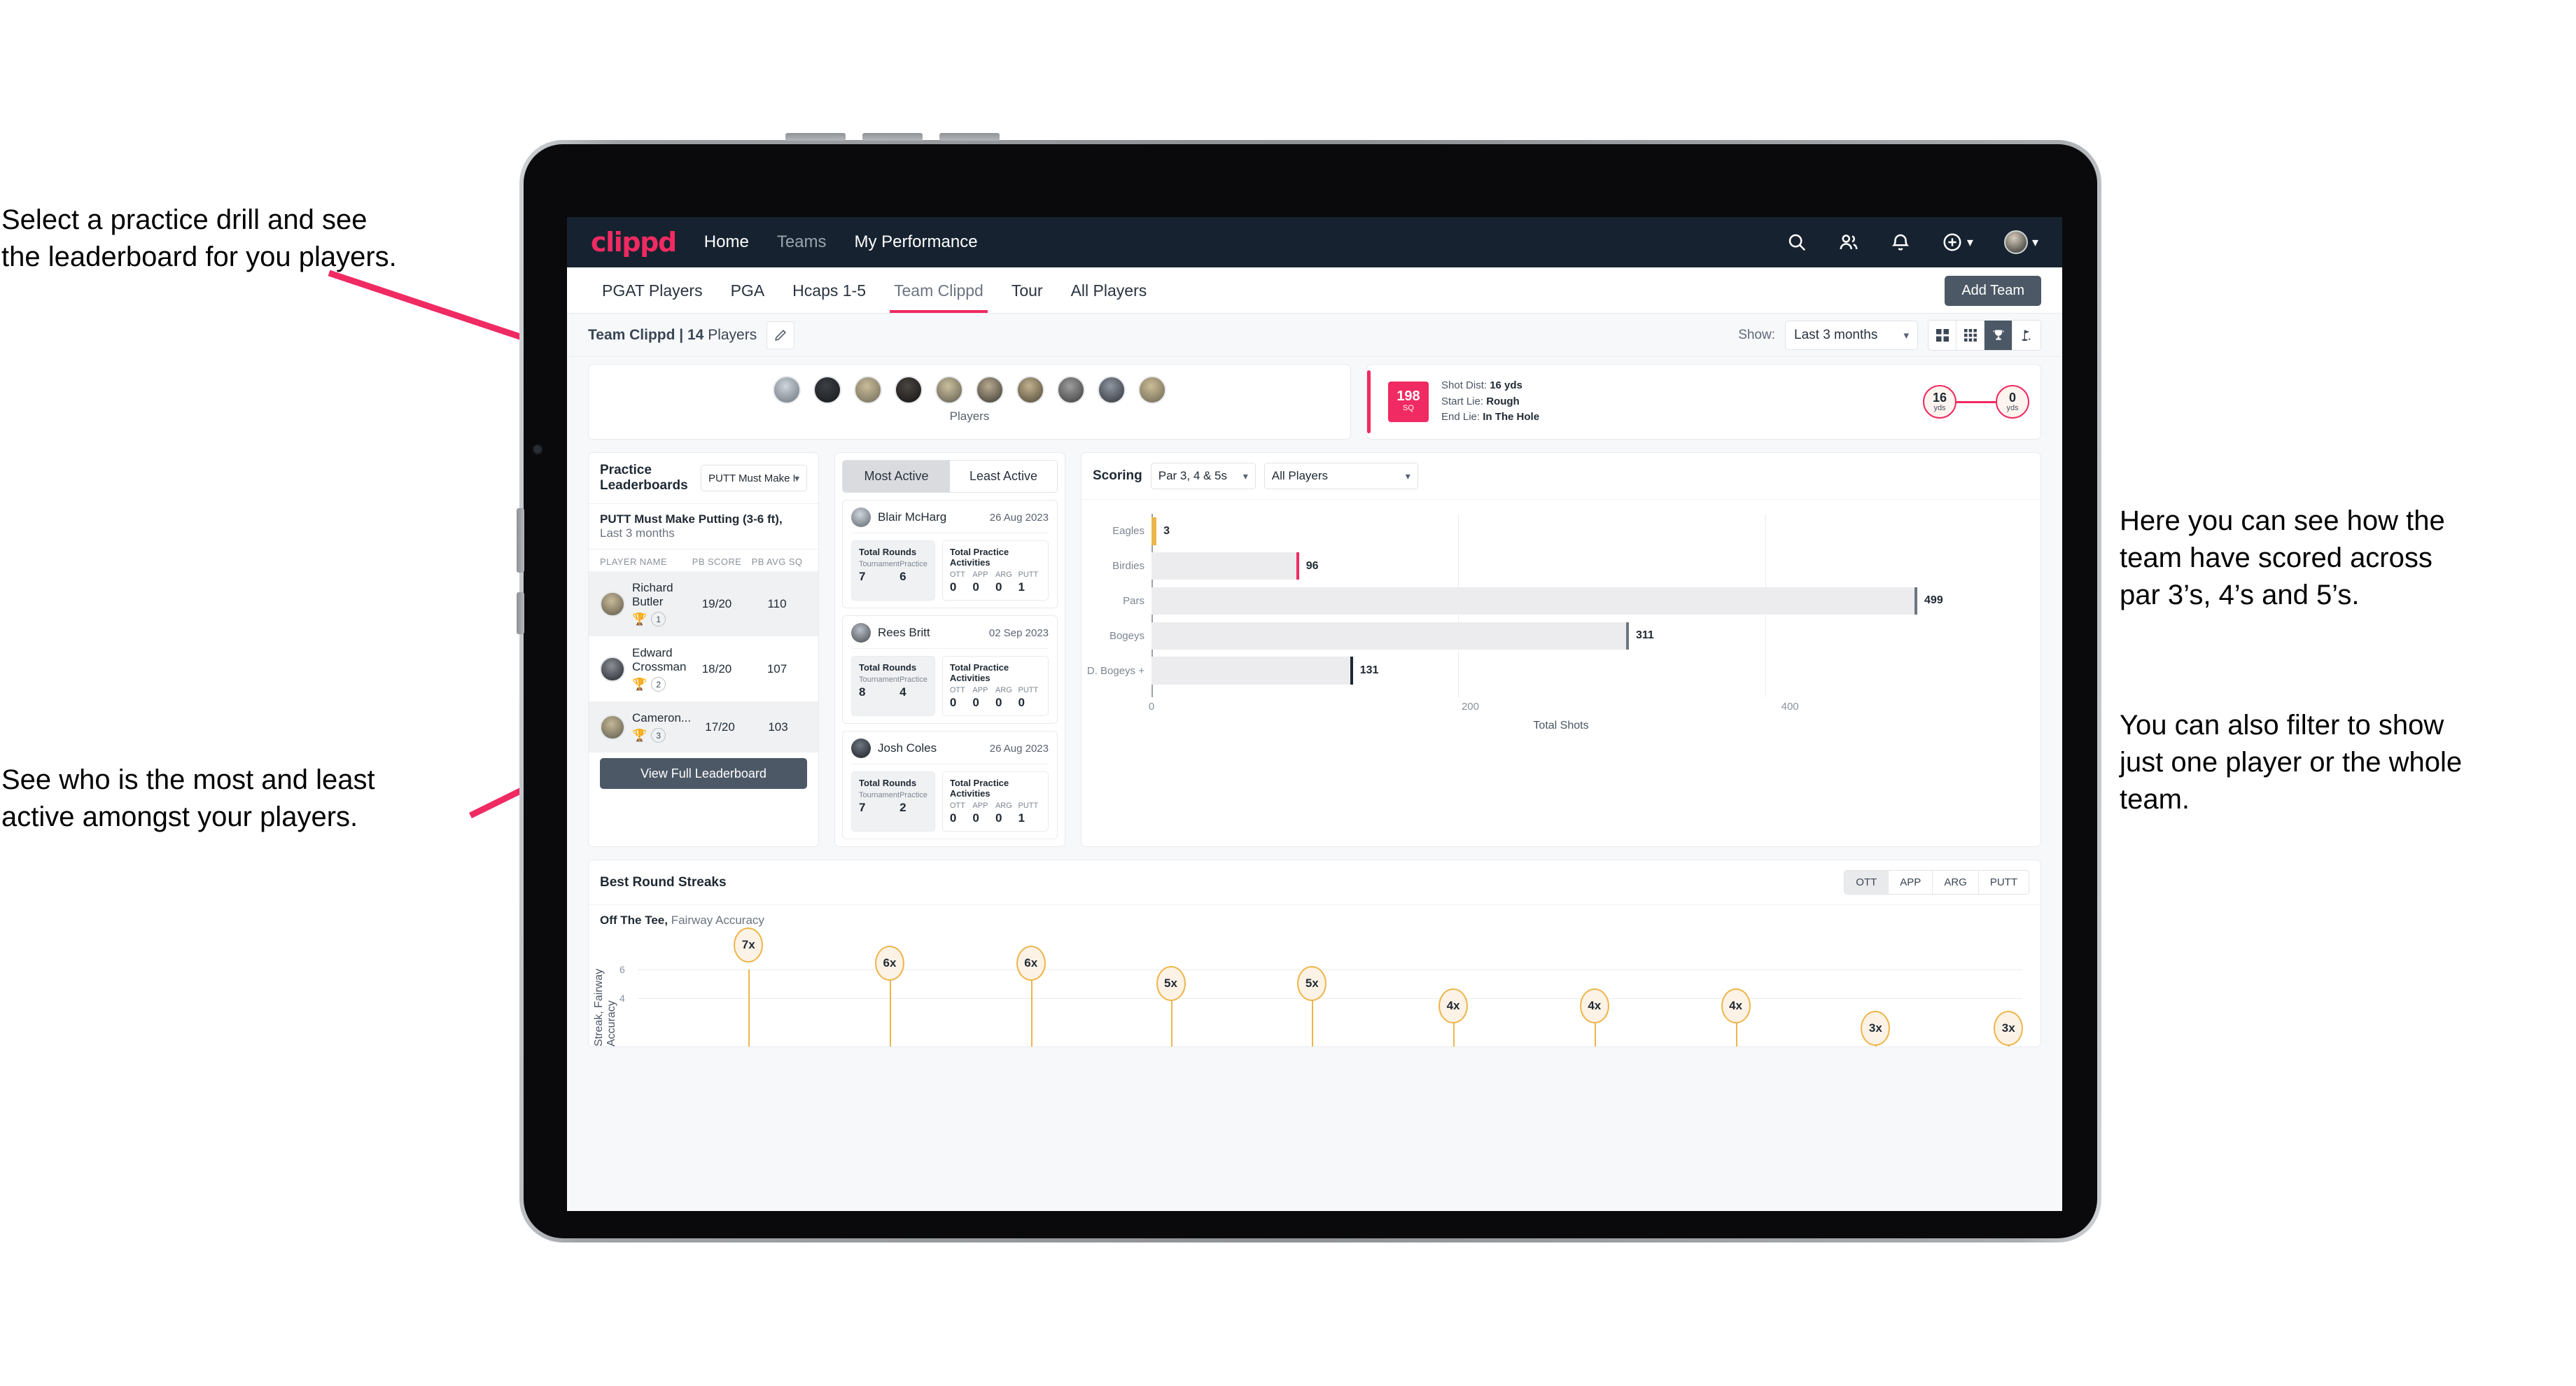 Image resolution: width=2576 pixels, height=1386 pixels. Describe the element at coordinates (658, 735) in the screenshot. I see `rank-badge: 3` at that location.